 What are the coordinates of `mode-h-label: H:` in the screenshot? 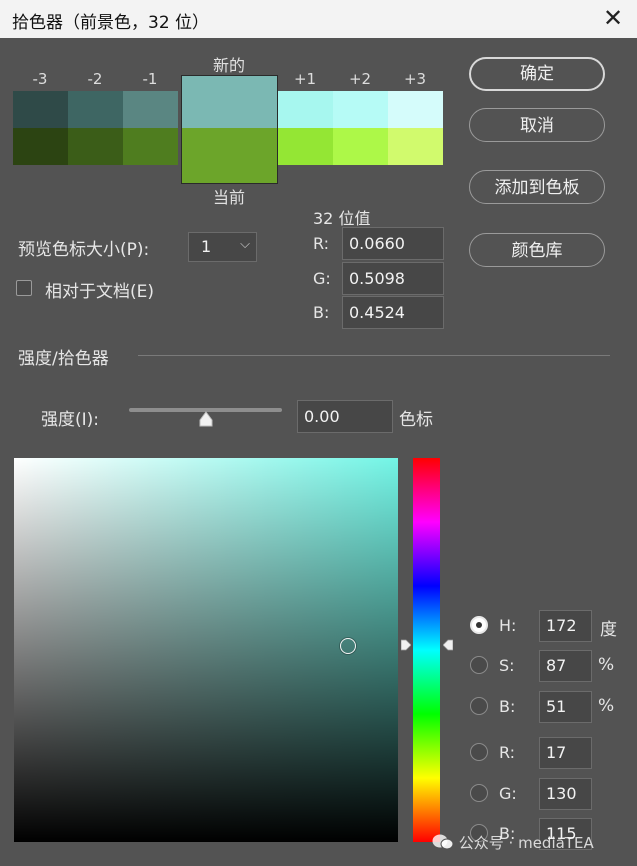 It's located at (508, 625).